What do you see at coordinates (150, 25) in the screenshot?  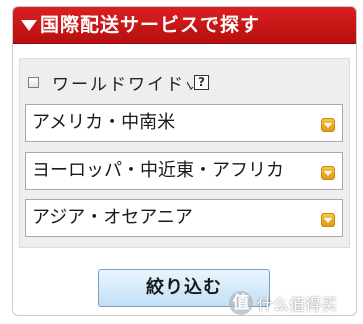 I see `widget-title: 国際配送サービスで探す` at bounding box center [150, 25].